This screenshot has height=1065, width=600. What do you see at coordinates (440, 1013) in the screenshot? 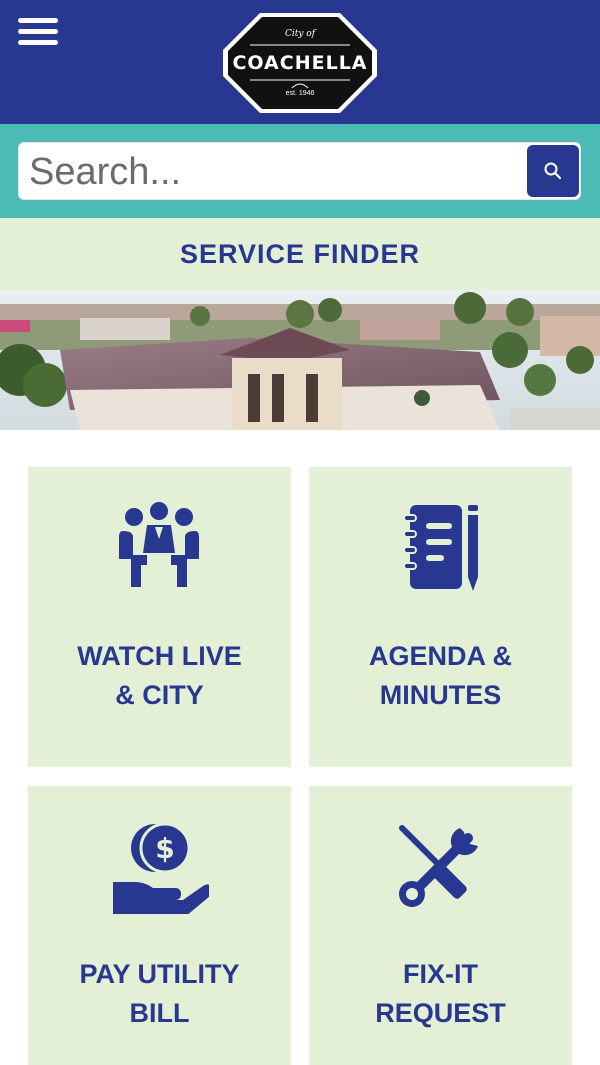
I see `tile-label-line2: REQUEST` at bounding box center [440, 1013].